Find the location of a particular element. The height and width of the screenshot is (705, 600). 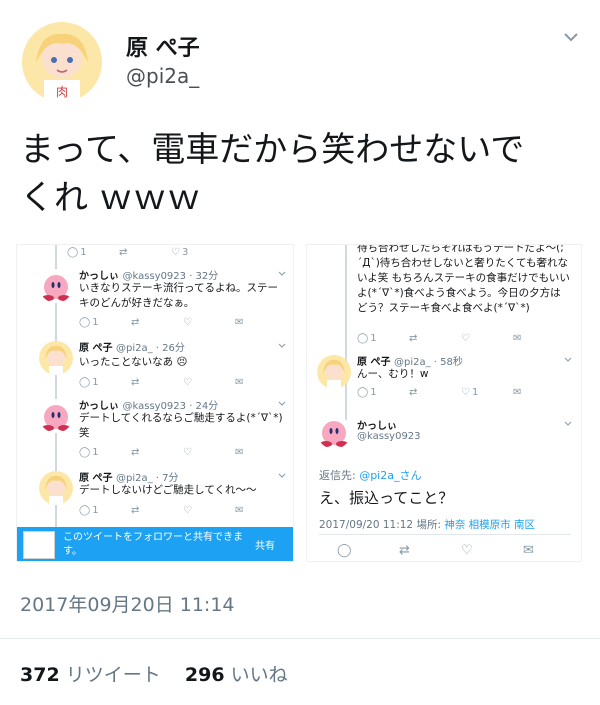

author-display-name: 原 ぺ子 is located at coordinates (163, 46).